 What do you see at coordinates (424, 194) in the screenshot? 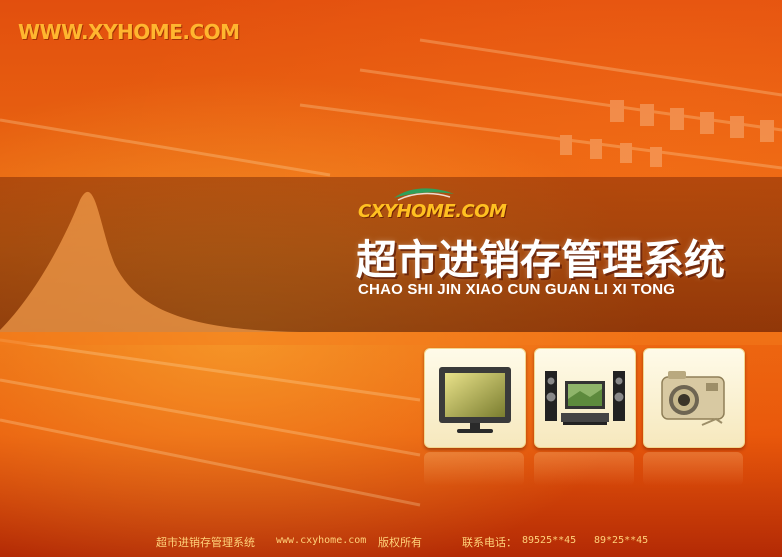
I see `brand-swoosh-icon` at bounding box center [424, 194].